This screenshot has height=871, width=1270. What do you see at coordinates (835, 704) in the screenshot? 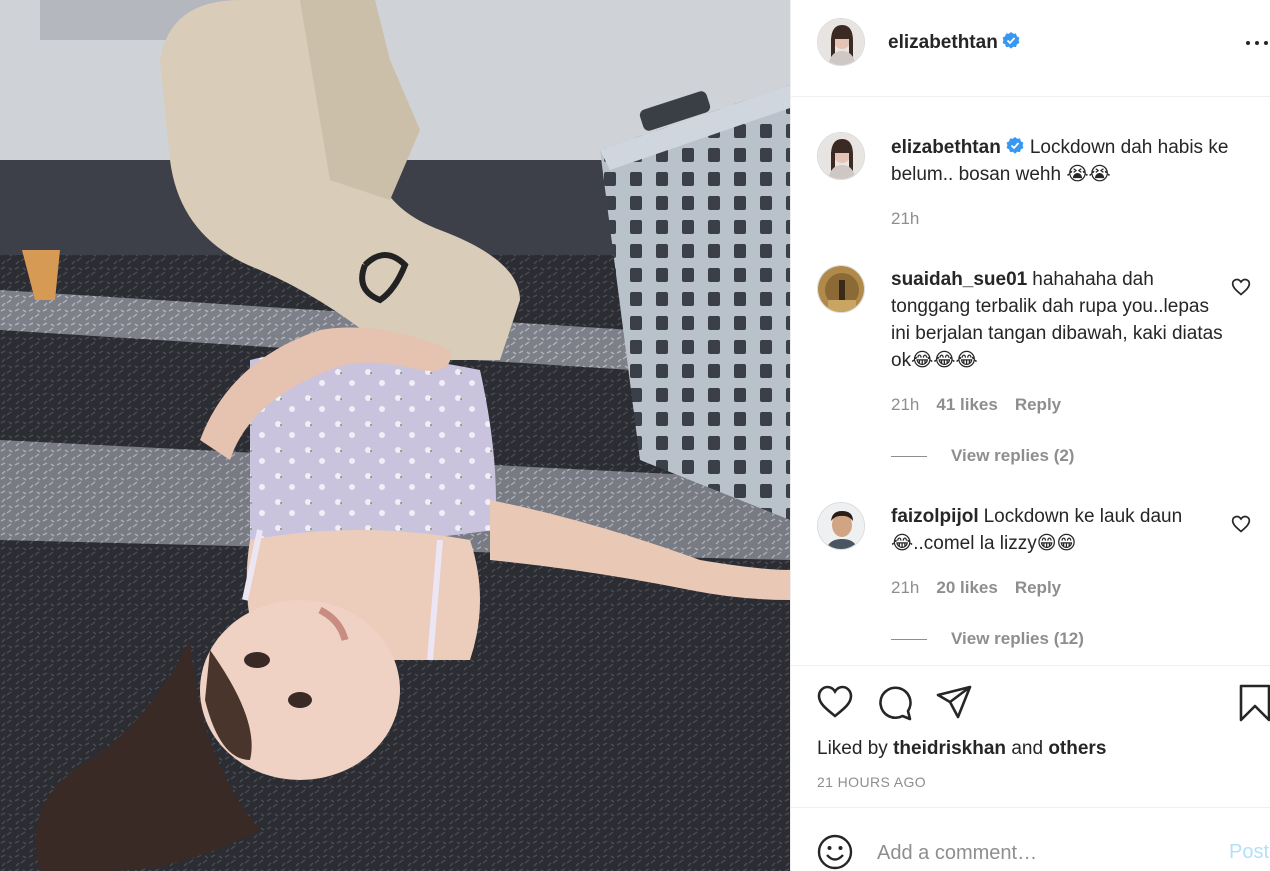
I see `like-heart-icon` at bounding box center [835, 704].